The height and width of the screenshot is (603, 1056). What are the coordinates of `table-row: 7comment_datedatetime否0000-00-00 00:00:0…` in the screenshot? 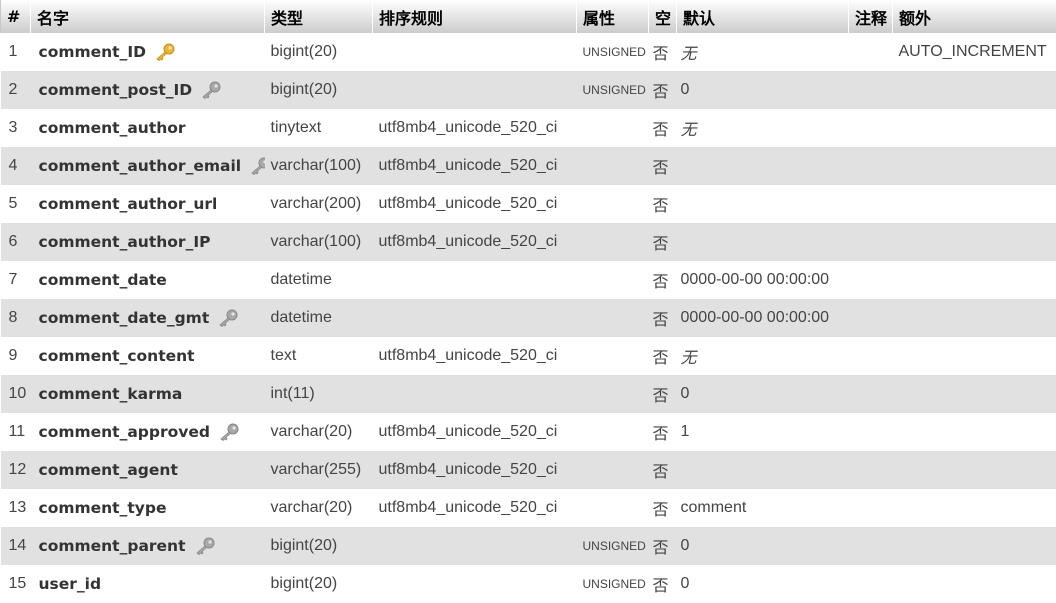 It's located at (528, 280).